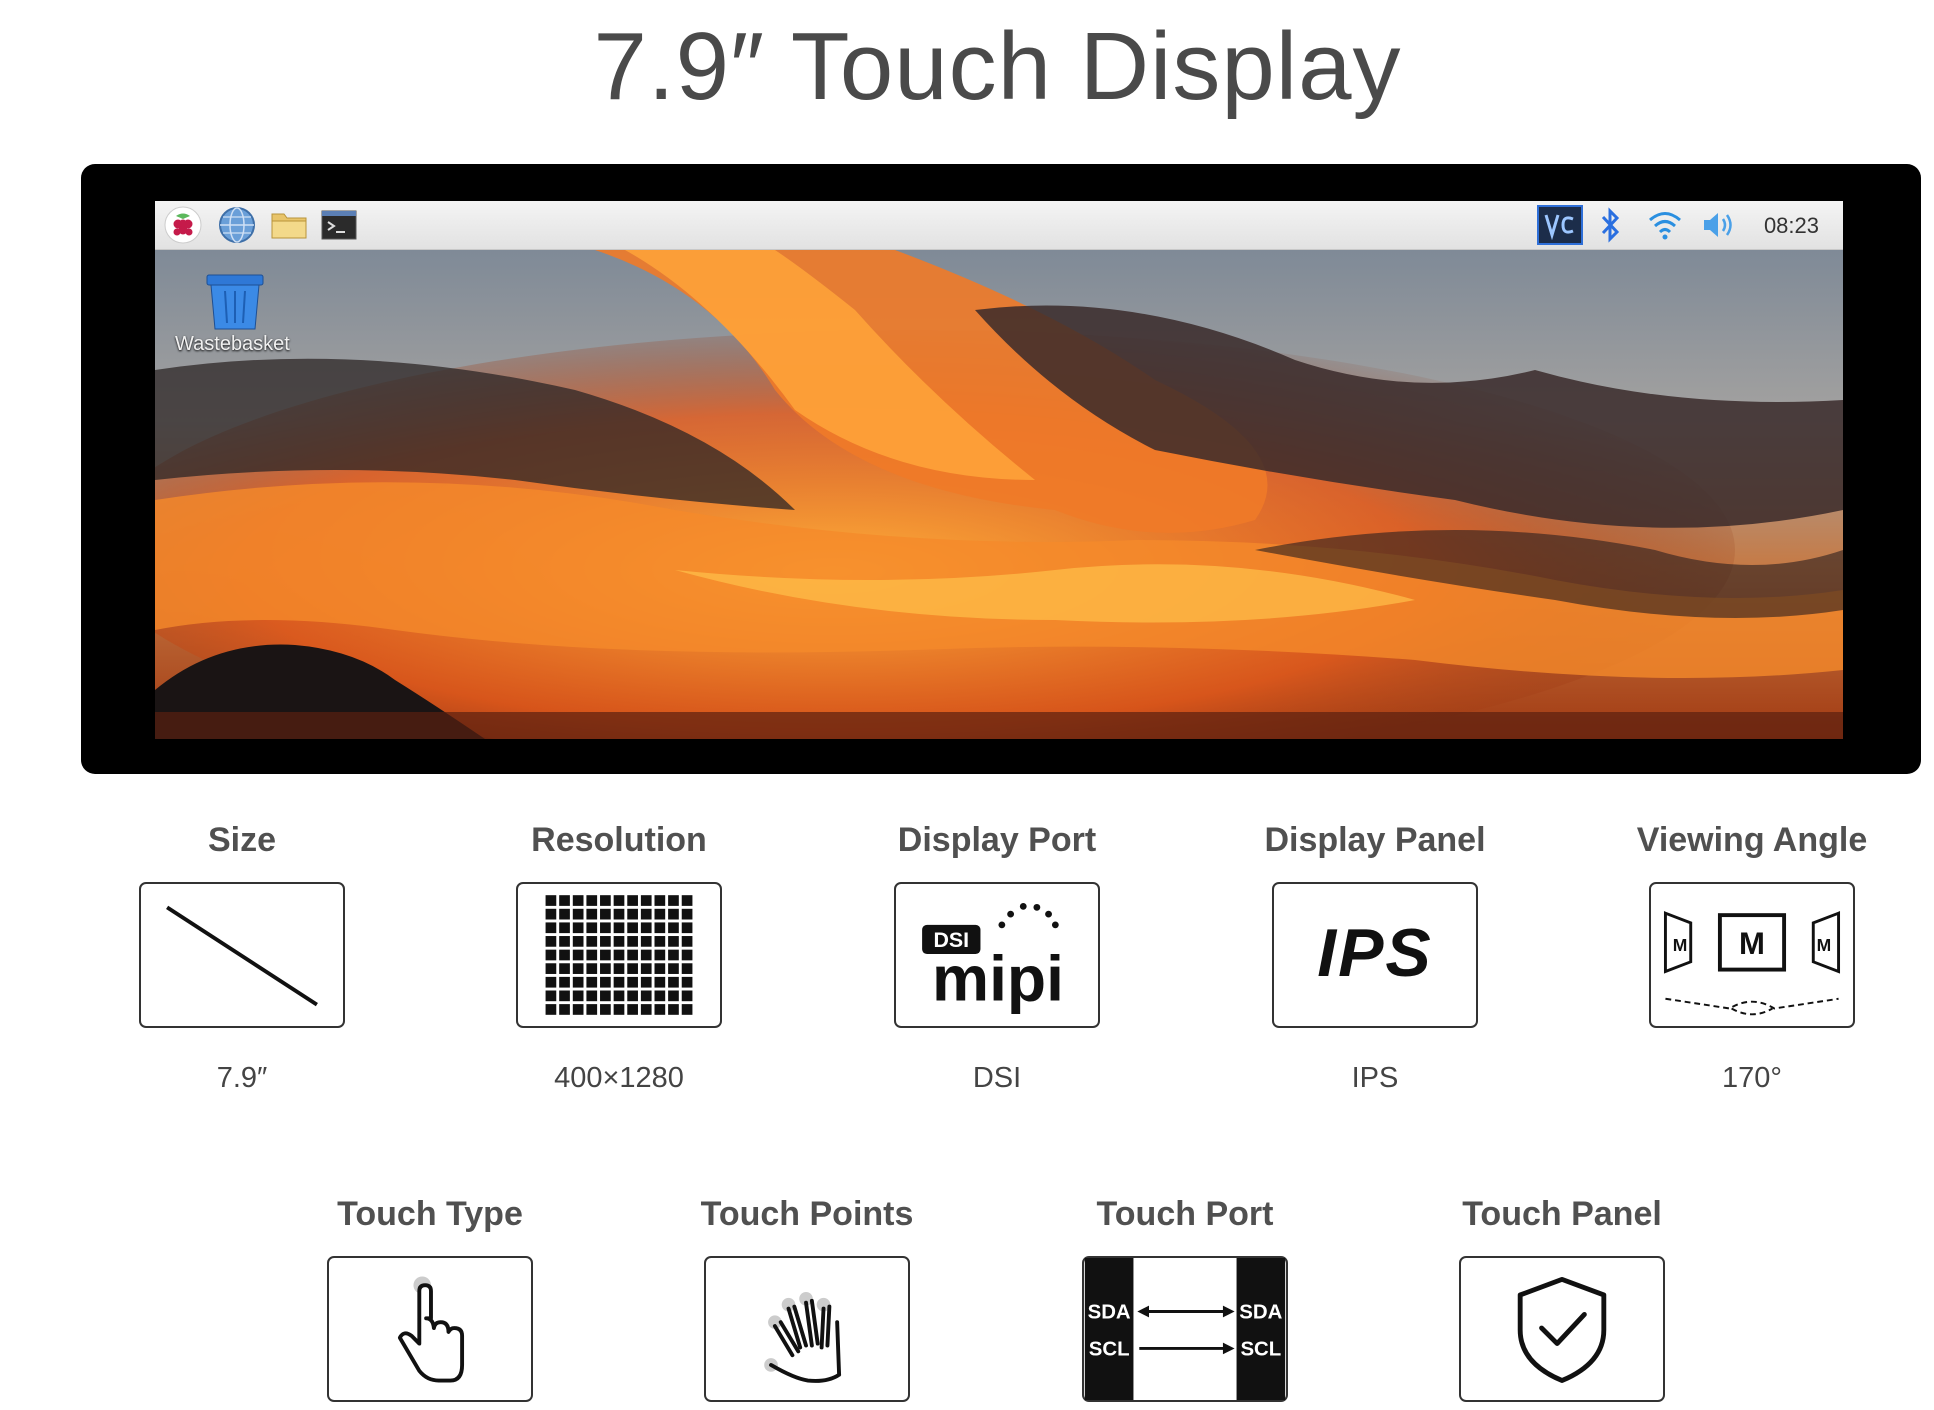  I want to click on pin-scl-right: SCL, so click(1260, 1349).